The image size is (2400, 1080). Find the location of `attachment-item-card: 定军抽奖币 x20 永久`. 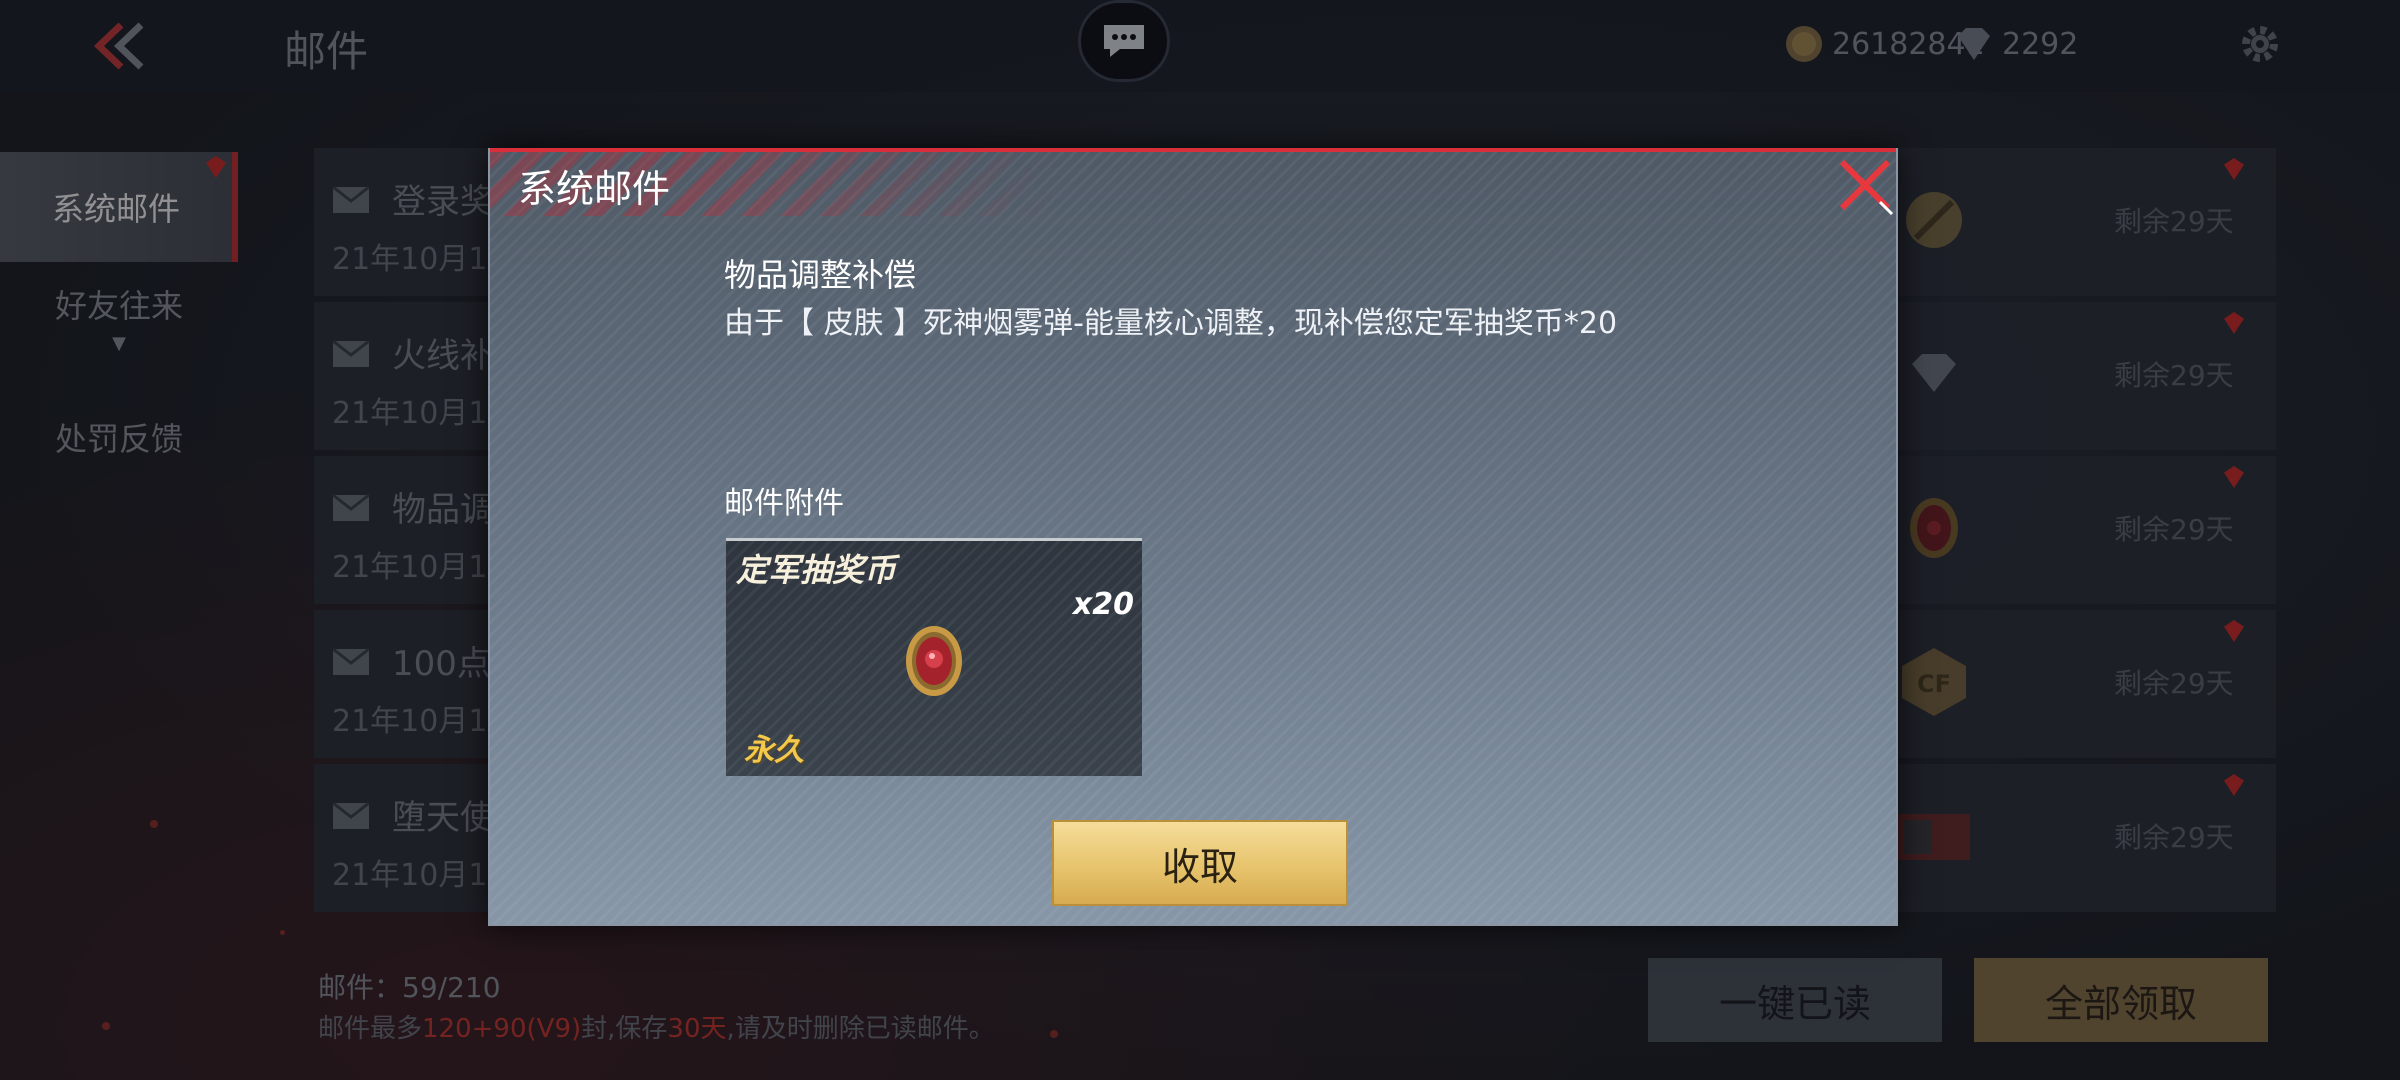

attachment-item-card: 定军抽奖币 x20 永久 is located at coordinates (934, 657).